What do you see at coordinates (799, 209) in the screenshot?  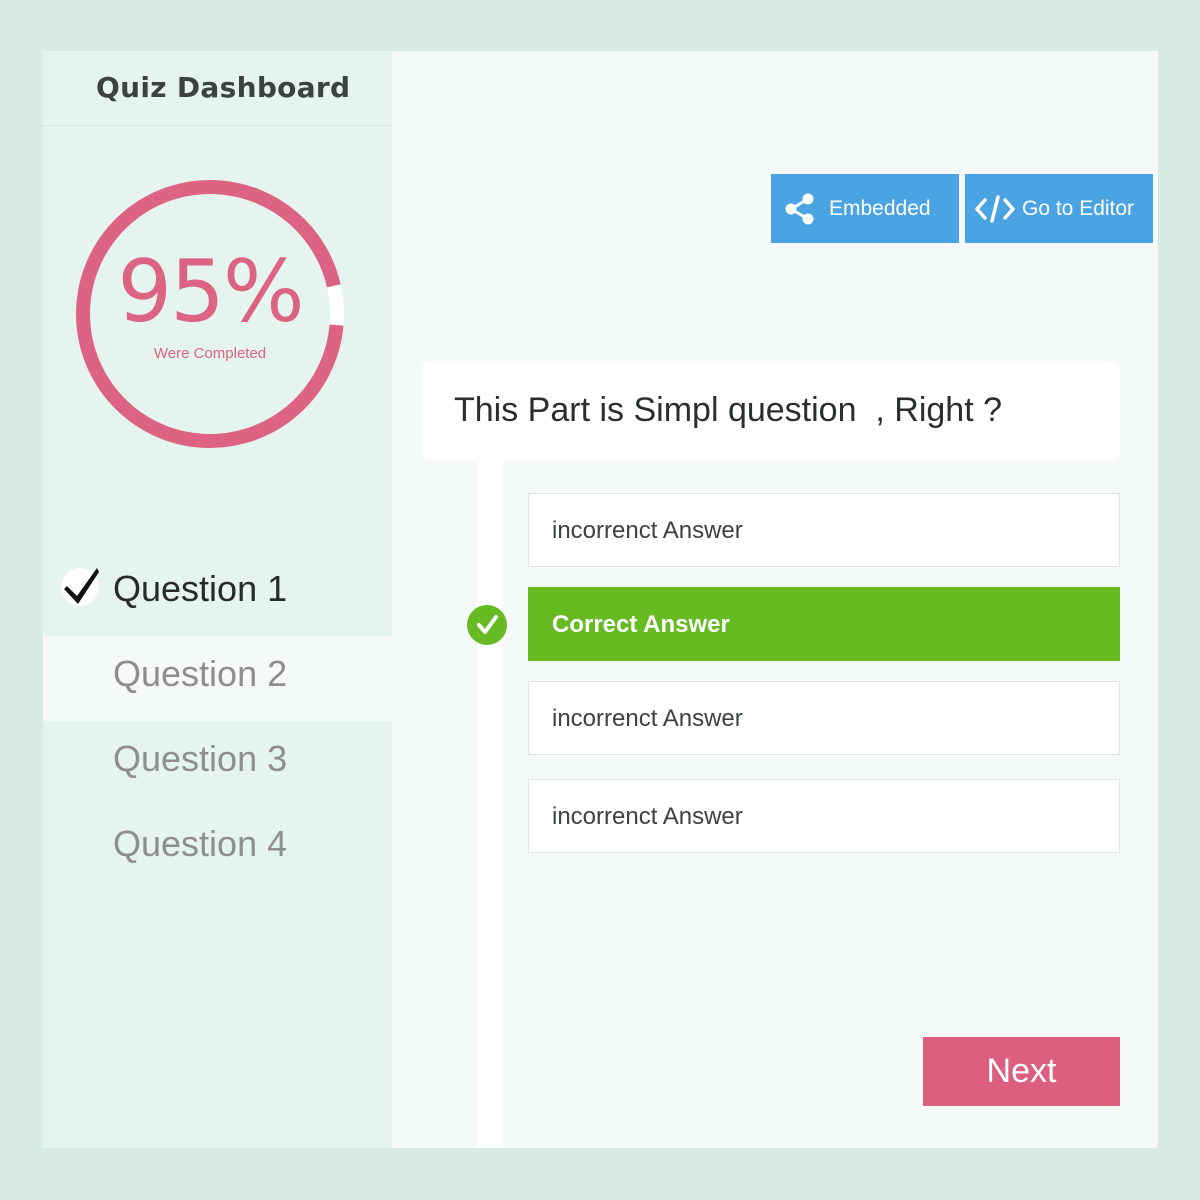 I see `share-icon` at bounding box center [799, 209].